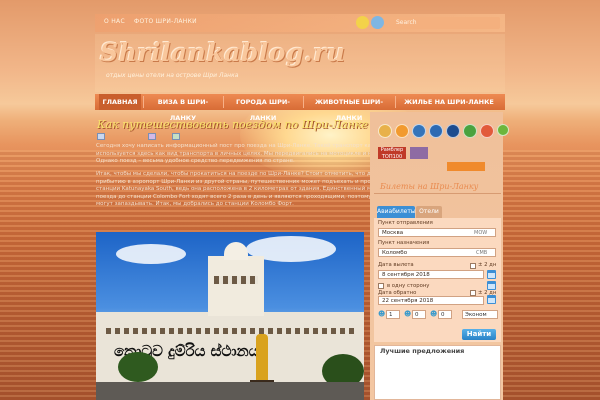 This screenshot has width=600, height=400. Describe the element at coordinates (382, 314) in the screenshot. I see `adult-icon: ☻` at that location.